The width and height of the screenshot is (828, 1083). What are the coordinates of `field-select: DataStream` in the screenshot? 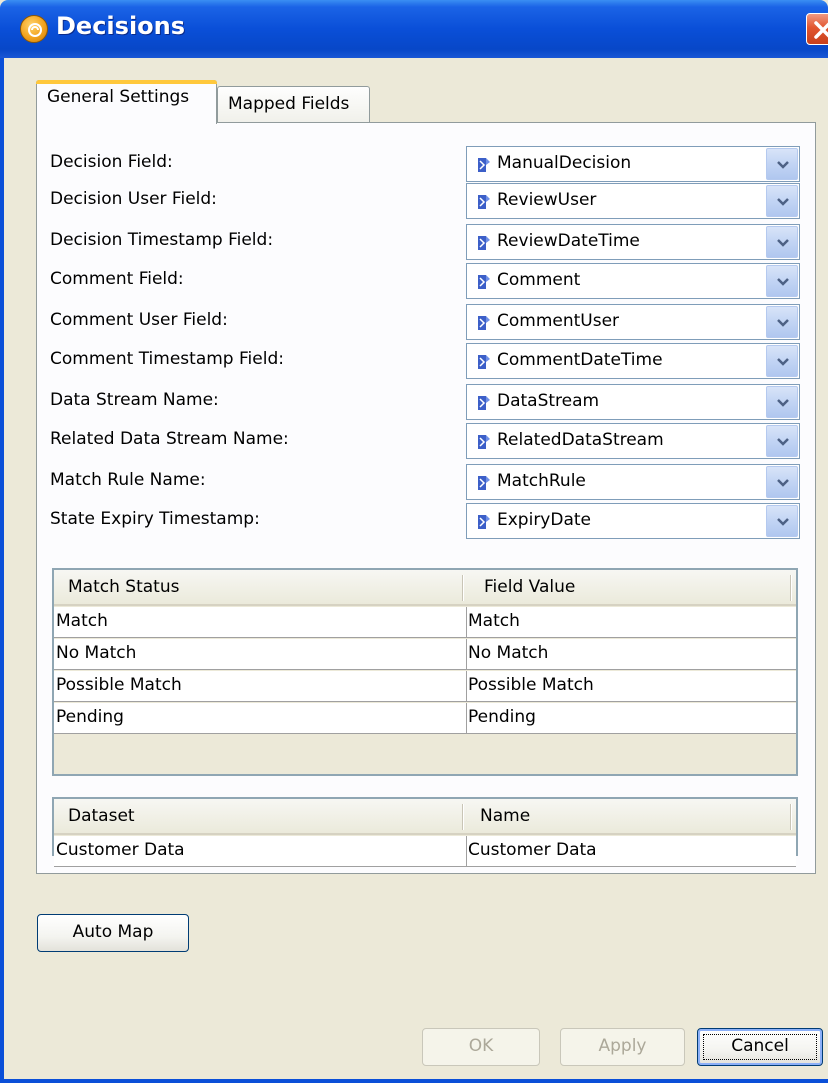 It's located at (633, 402).